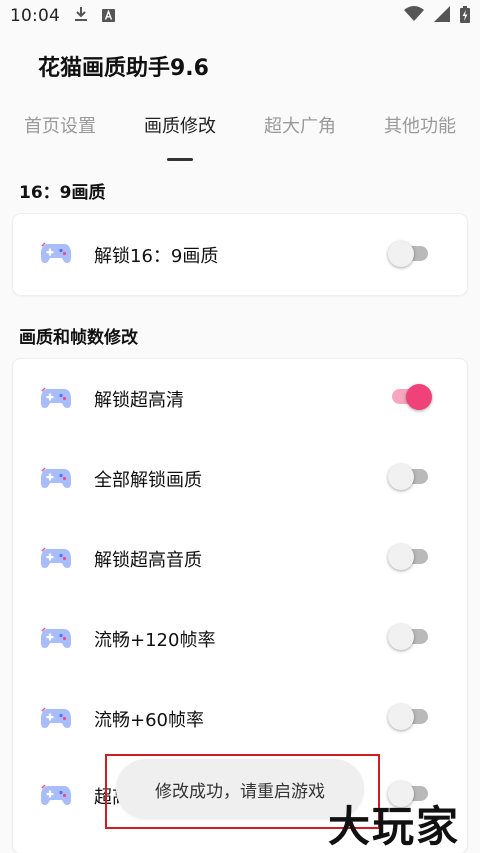 This screenshot has height=853, width=480. Describe the element at coordinates (35, 16) in the screenshot. I see `status-time: 10:04` at that location.